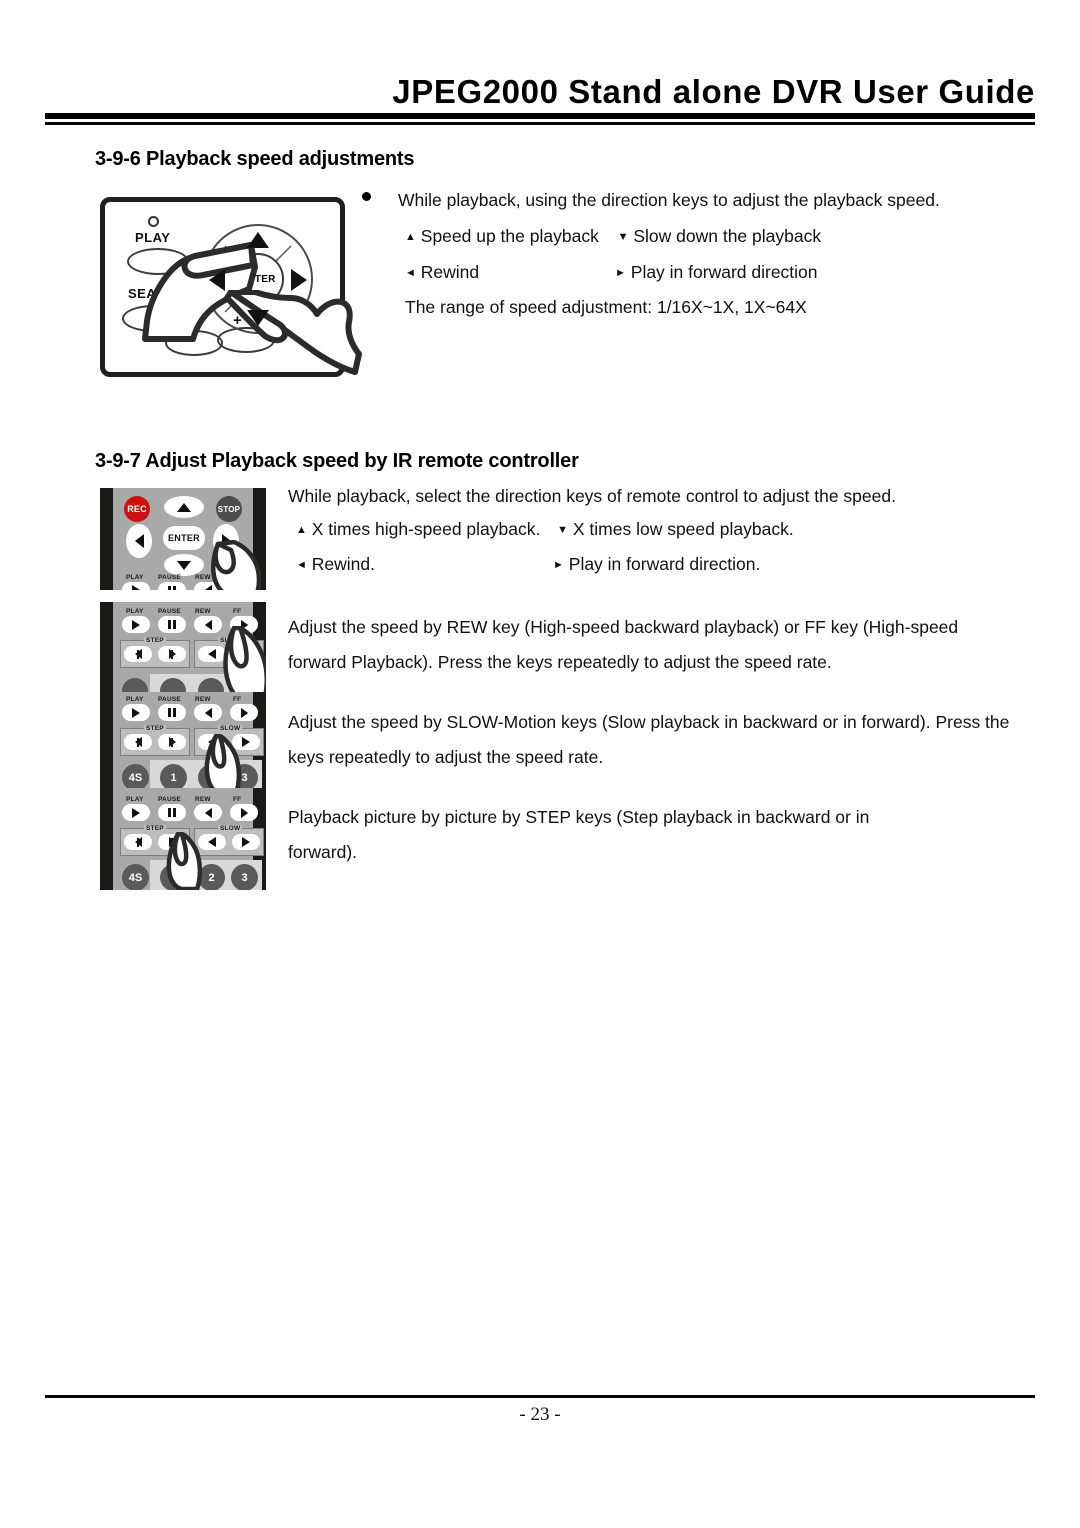 Image resolution: width=1080 pixels, height=1528 pixels. Describe the element at coordinates (258, 240) in the screenshot. I see `dvr-up-arrow-icon` at that location.